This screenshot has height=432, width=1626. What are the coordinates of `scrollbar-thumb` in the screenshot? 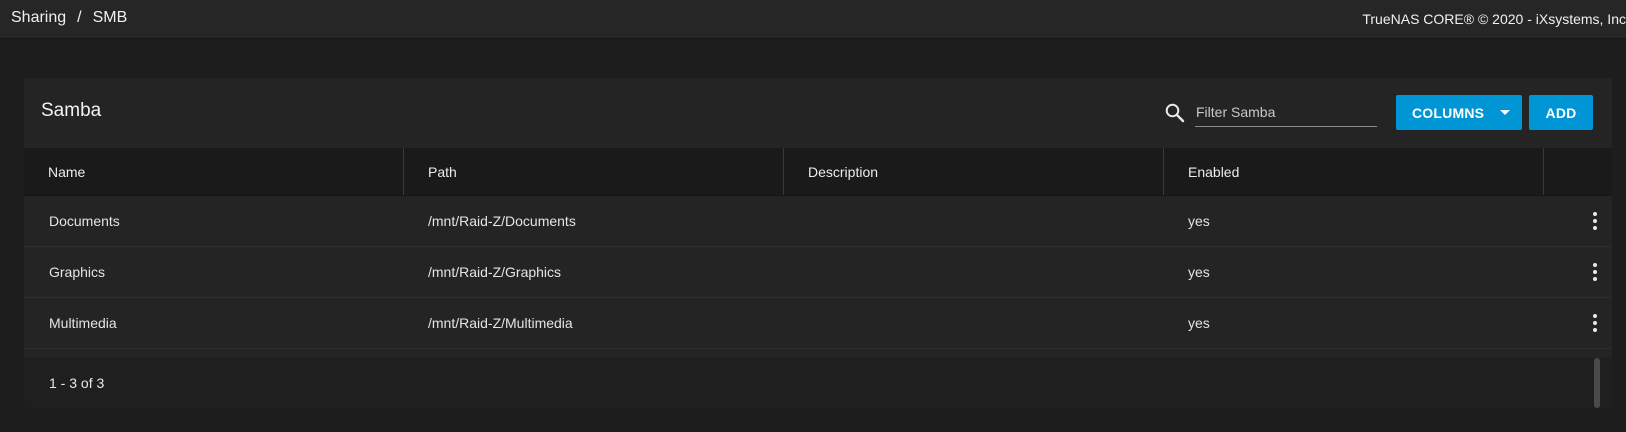 It's located at (1597, 383).